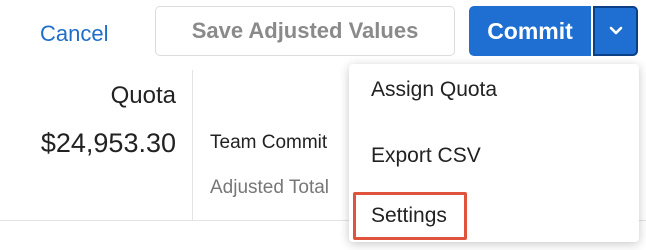  What do you see at coordinates (270, 187) in the screenshot?
I see `adjusted-total-label: Adjusted Total` at bounding box center [270, 187].